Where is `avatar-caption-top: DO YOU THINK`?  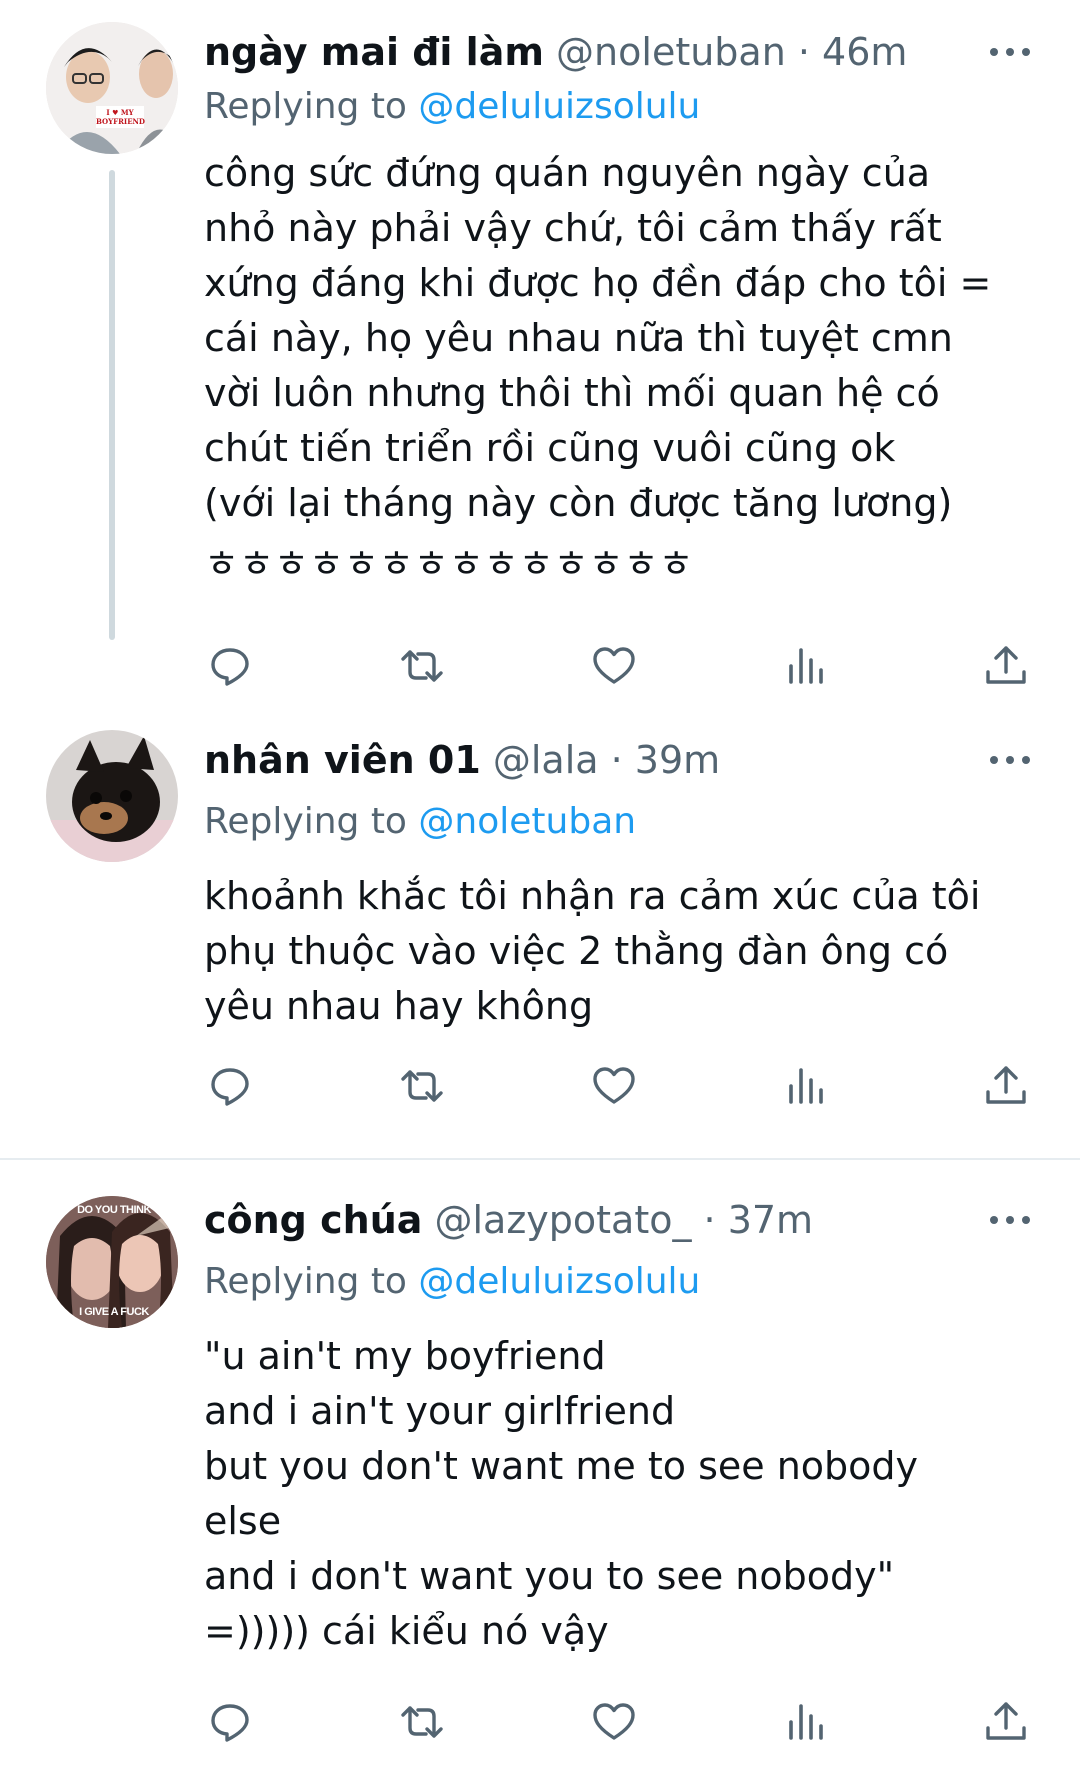
avatar-caption-top: DO YOU THINK is located at coordinates (114, 1210).